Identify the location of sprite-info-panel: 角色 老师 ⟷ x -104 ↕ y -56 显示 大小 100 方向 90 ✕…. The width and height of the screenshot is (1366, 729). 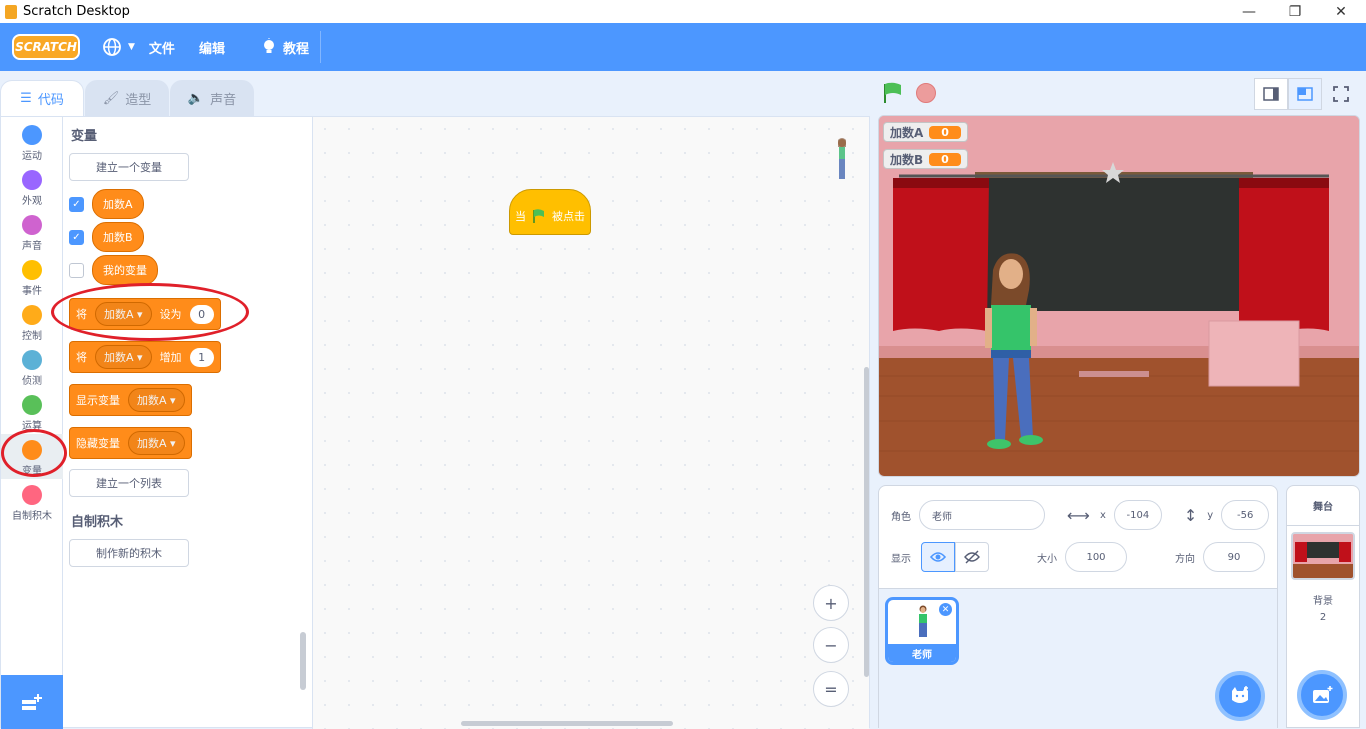
(1078, 607).